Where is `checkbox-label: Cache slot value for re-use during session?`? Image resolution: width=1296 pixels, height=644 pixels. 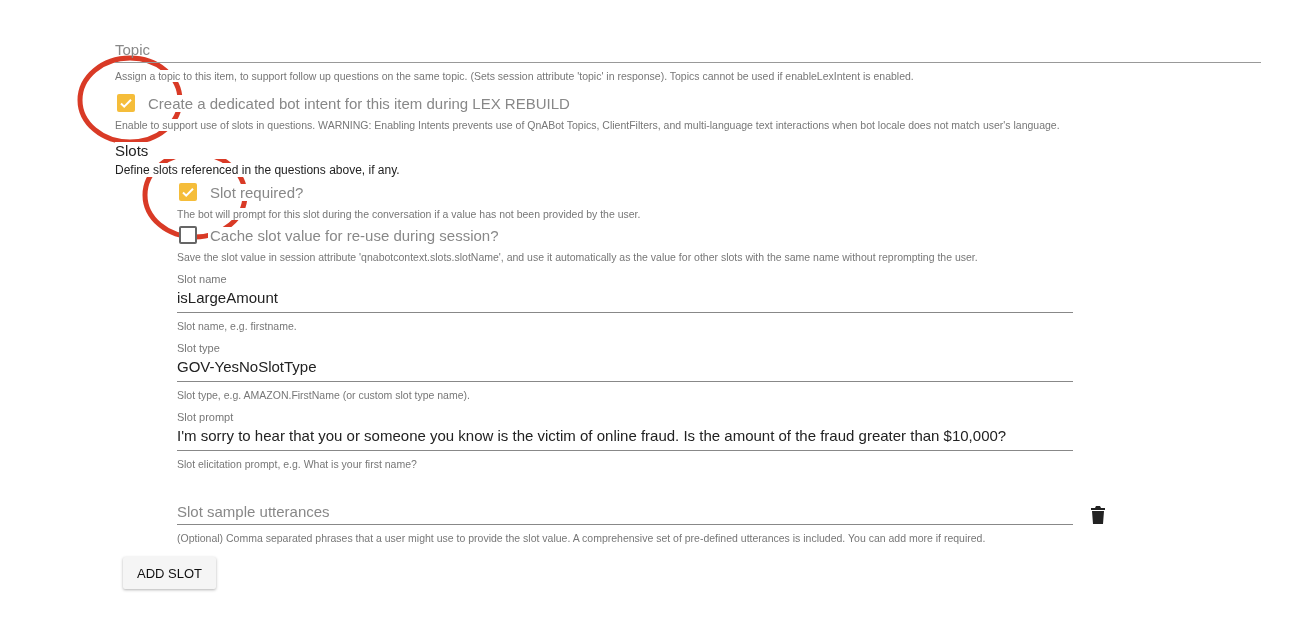
checkbox-label: Cache slot value for re-use during session? is located at coordinates (354, 235).